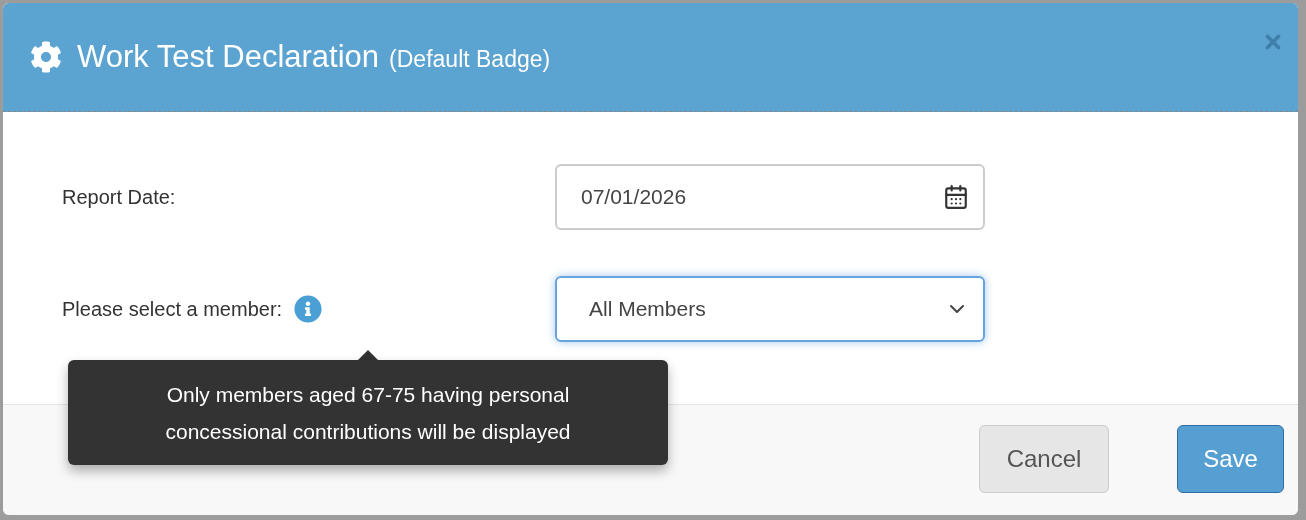 This screenshot has height=520, width=1306. Describe the element at coordinates (228, 56) in the screenshot. I see `dialog-title: Work Test Declaration` at that location.